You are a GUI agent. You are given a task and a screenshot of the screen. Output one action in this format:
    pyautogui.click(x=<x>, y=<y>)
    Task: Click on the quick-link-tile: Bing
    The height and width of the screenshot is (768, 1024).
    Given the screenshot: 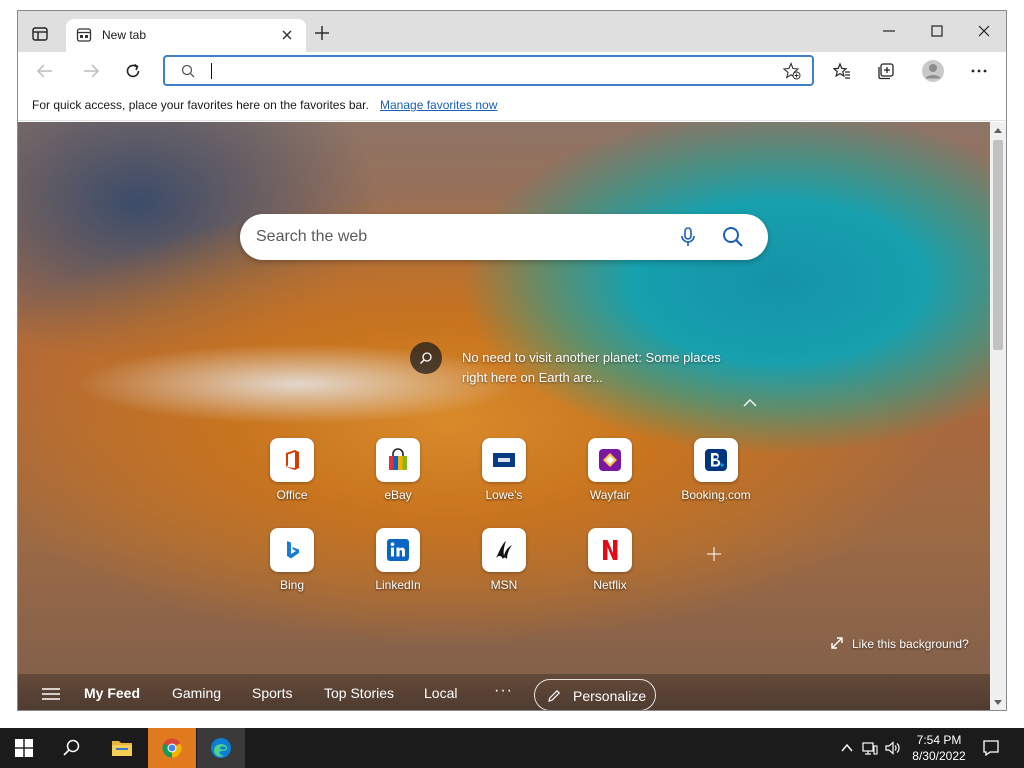 What is the action you would take?
    pyautogui.click(x=292, y=563)
    